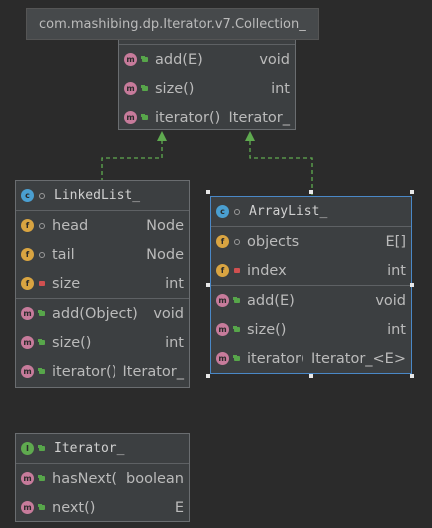 Image resolution: width=432 pixels, height=528 pixels. I want to click on arraylist-realization-arrow, so click(281, 167).